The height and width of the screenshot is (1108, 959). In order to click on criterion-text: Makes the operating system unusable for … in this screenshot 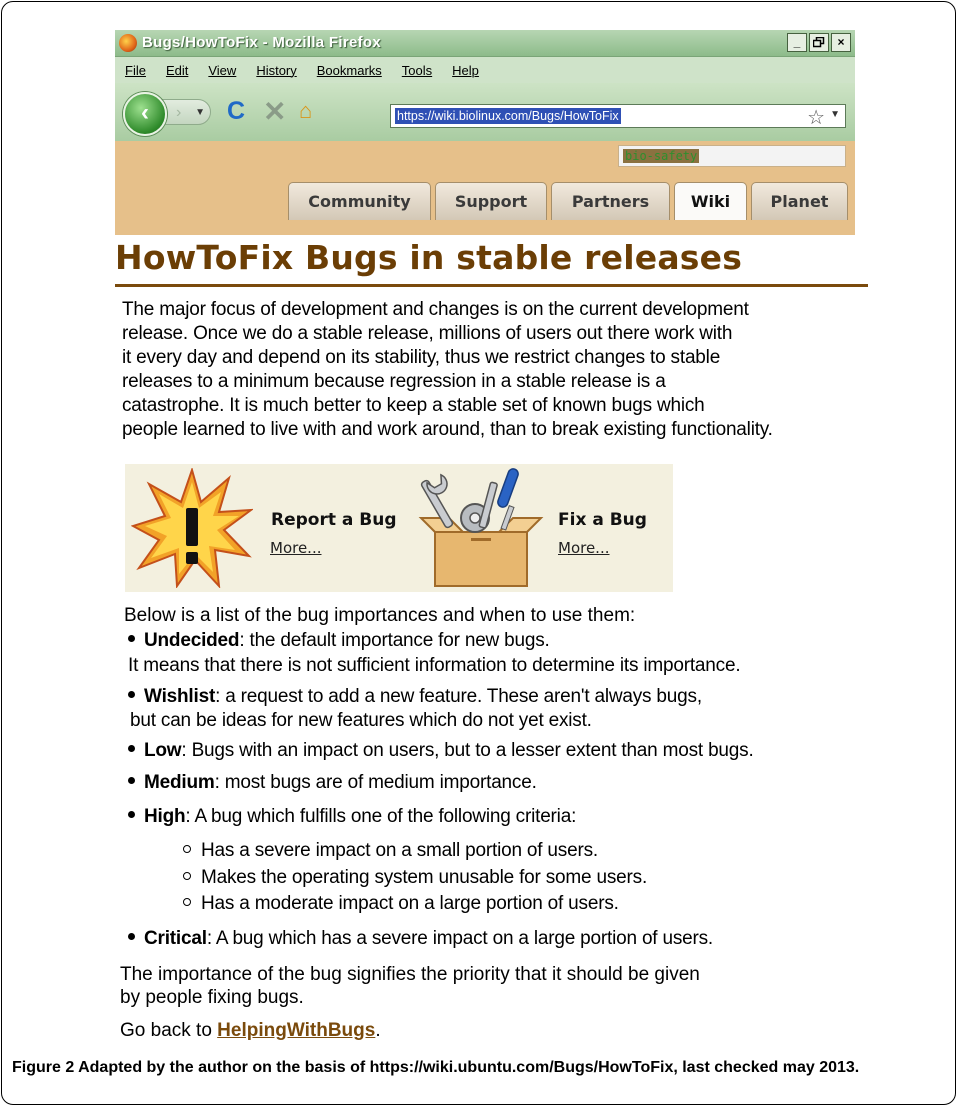, I will do `click(424, 877)`.